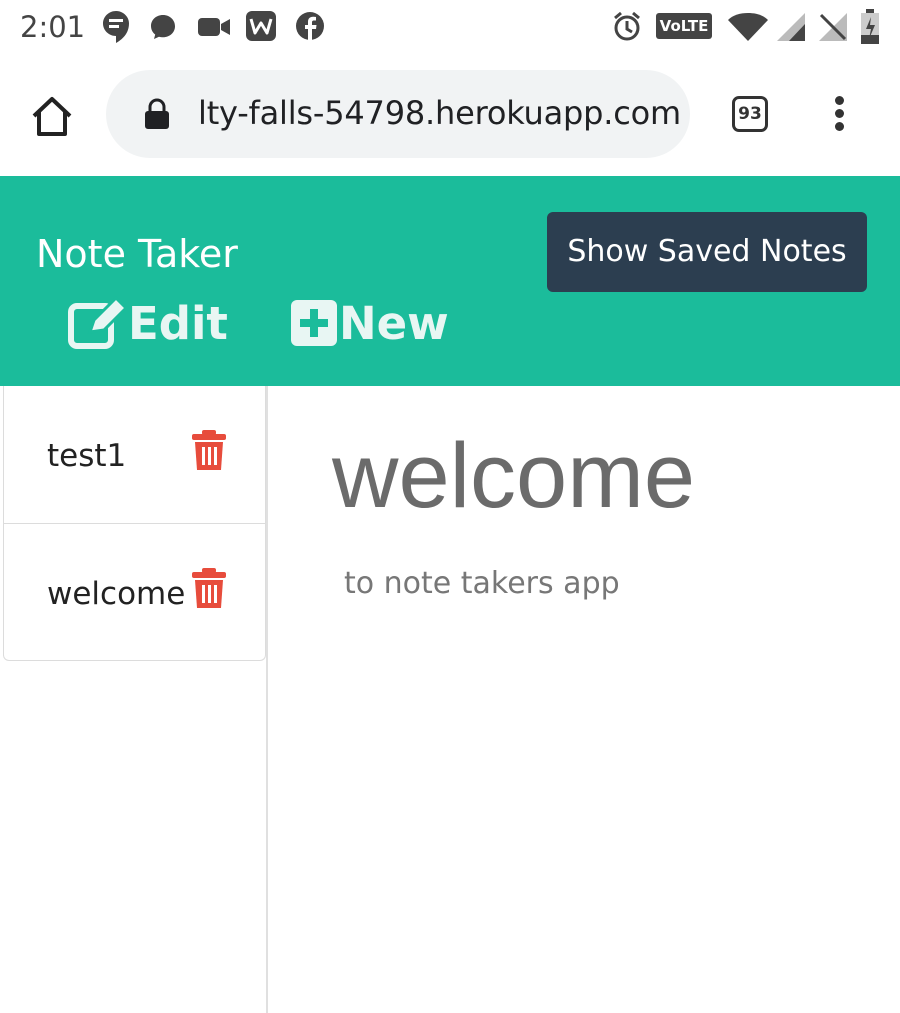  Describe the element at coordinates (482, 583) in the screenshot. I see `note-text-field: to note takers app` at that location.